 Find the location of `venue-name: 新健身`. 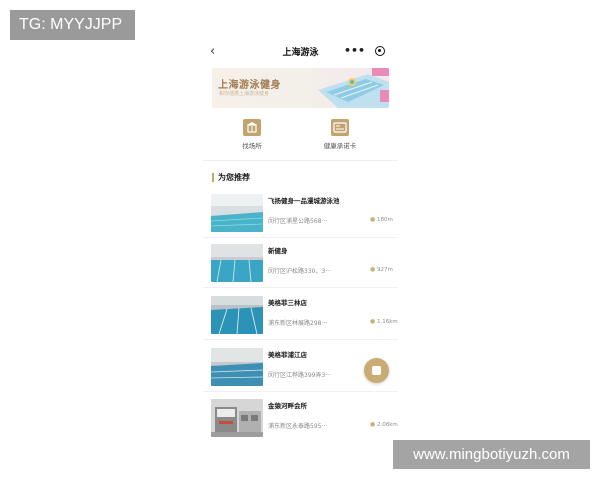

venue-name: 新健身 is located at coordinates (278, 251).